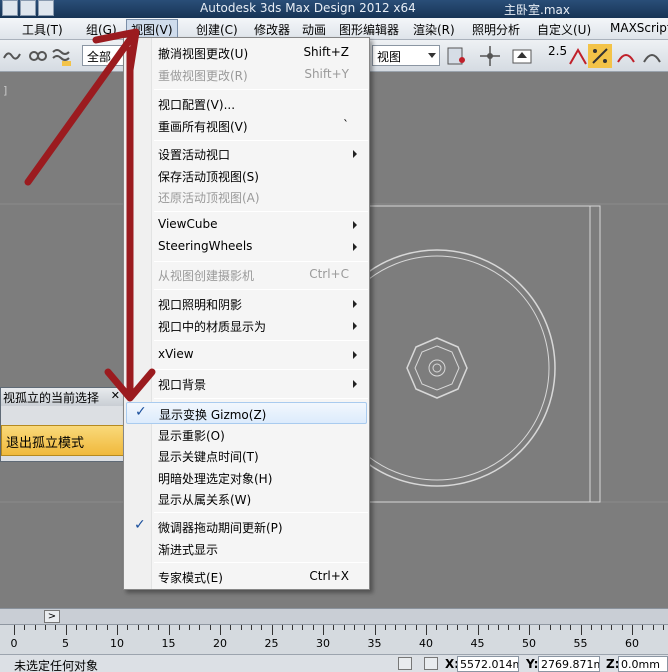 The height and width of the screenshot is (672, 668). What do you see at coordinates (564, 29) in the screenshot?
I see `menu-customize: 自定义(U)` at bounding box center [564, 29].